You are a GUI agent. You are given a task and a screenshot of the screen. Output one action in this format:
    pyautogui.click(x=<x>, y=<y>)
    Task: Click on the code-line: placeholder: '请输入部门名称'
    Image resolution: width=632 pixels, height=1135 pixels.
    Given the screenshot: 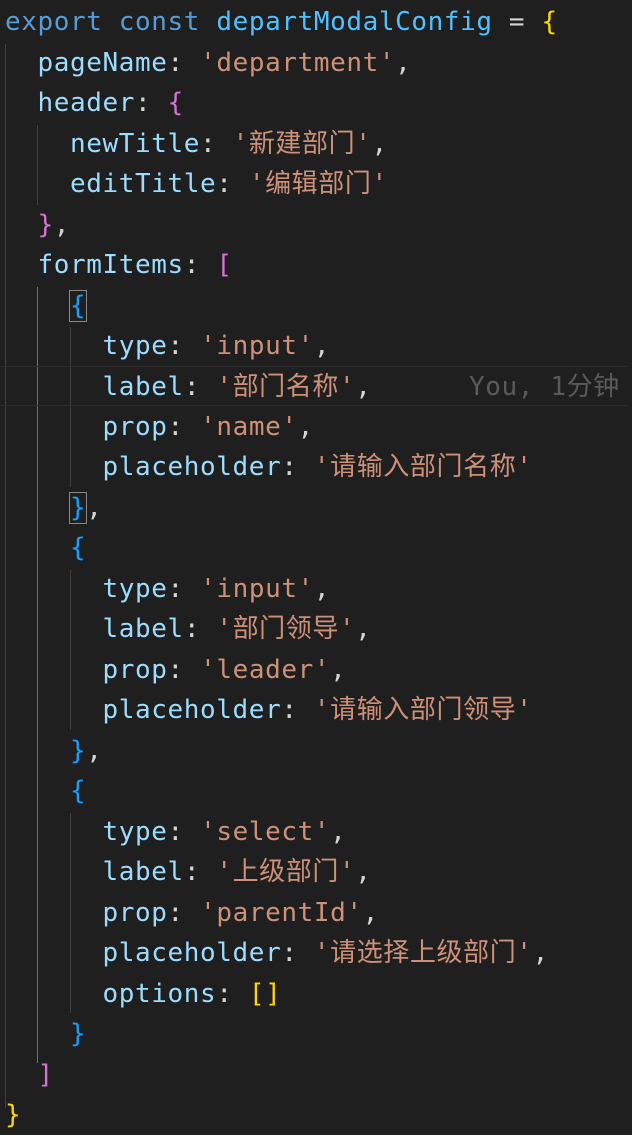 What is the action you would take?
    pyautogui.click(x=269, y=467)
    